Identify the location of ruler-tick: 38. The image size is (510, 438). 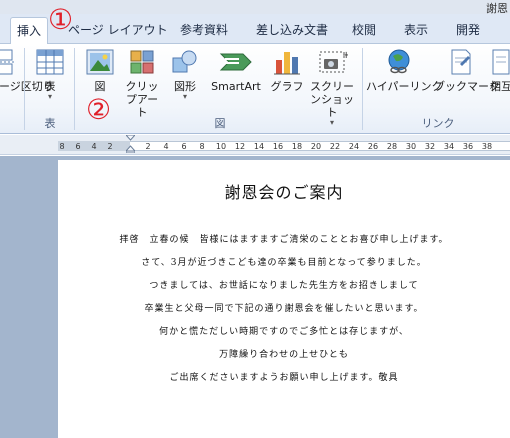
(487, 146).